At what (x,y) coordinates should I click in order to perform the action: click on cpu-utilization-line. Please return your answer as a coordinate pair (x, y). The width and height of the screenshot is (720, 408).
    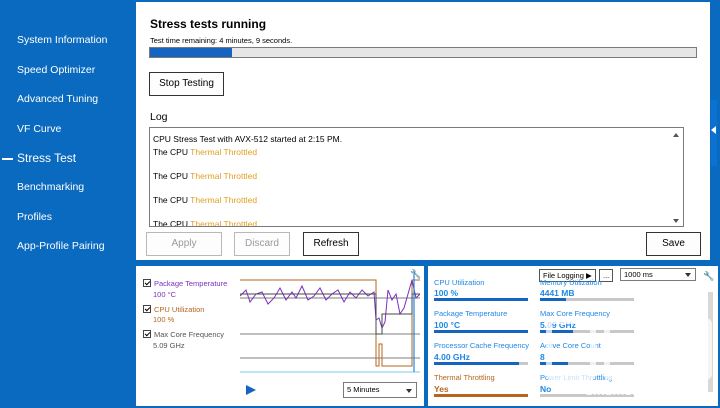
    Looking at the image, I should click on (330, 323).